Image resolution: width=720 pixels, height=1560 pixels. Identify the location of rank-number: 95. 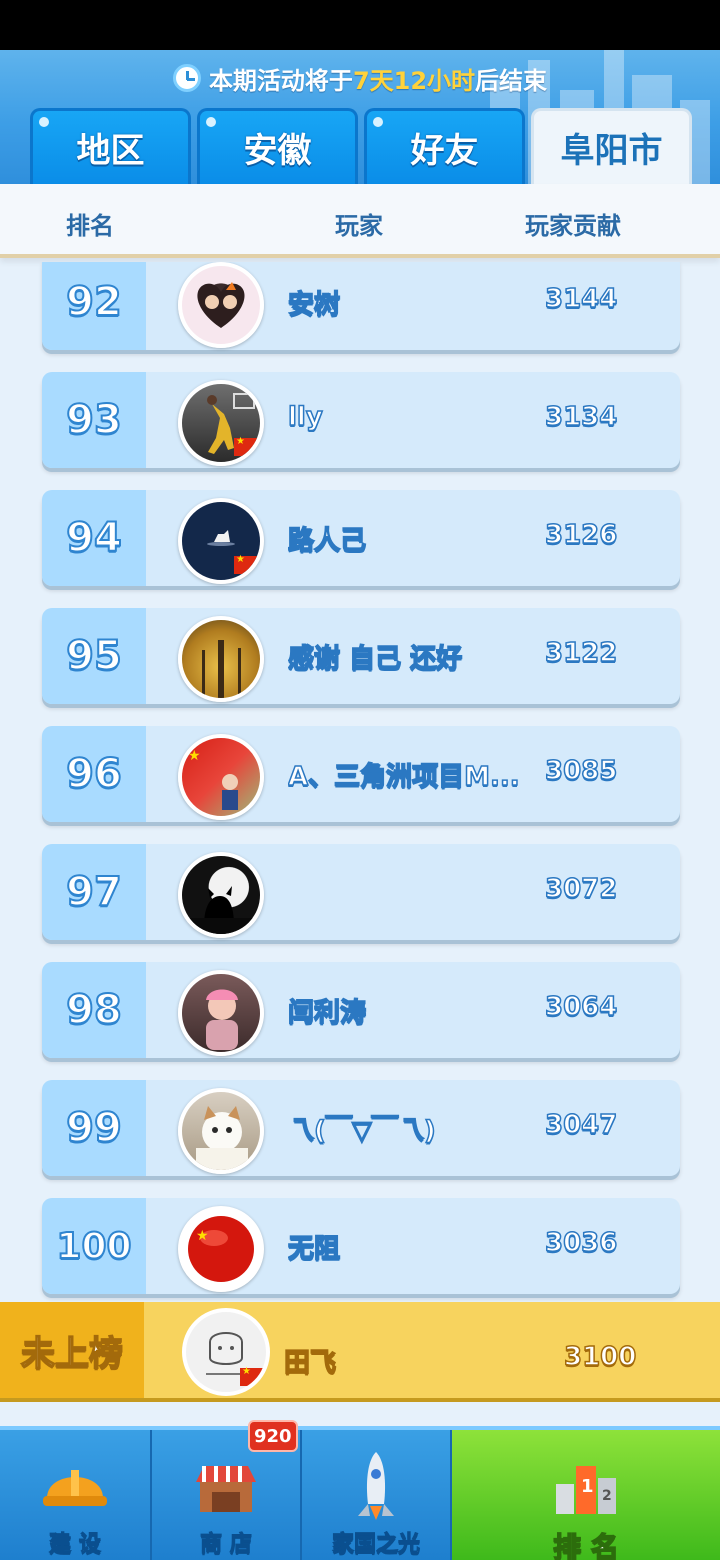
(94, 656).